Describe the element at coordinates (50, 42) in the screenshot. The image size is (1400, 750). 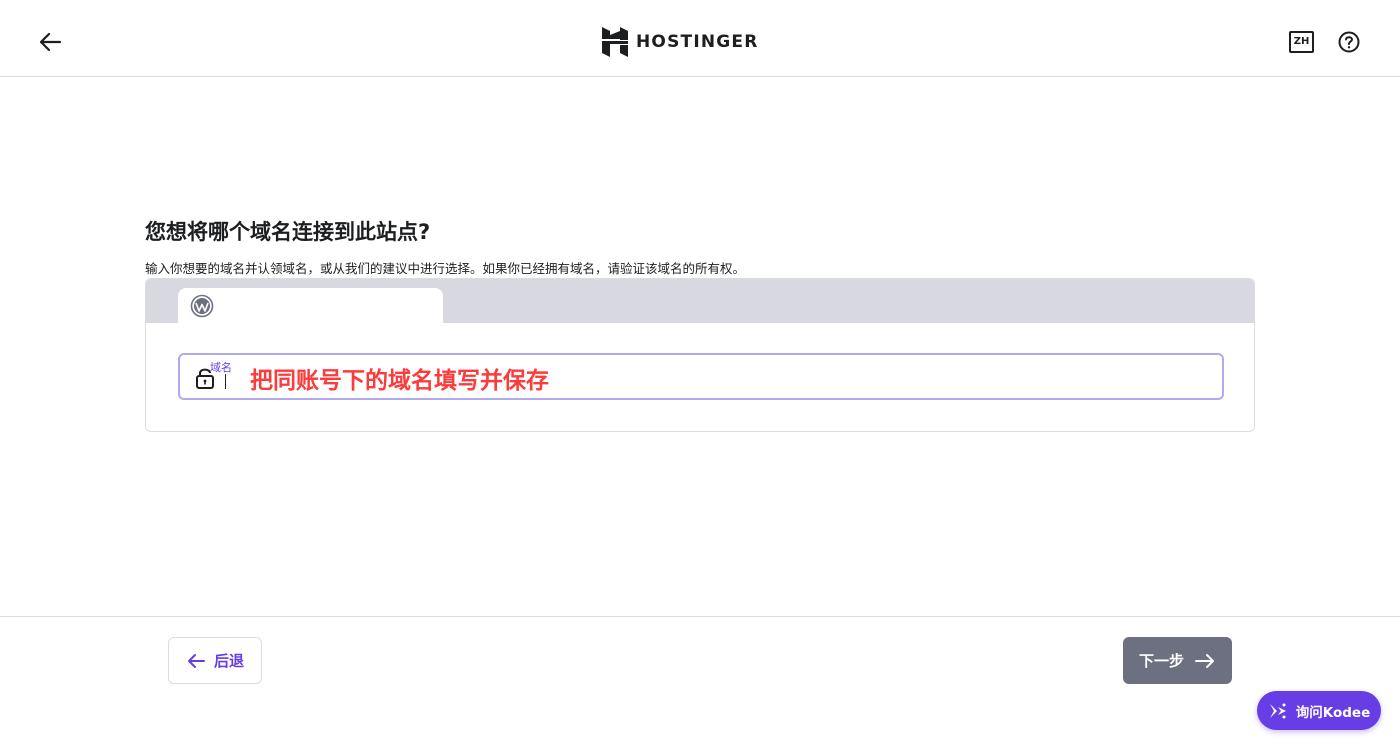
I see `back-arrow-icon` at that location.